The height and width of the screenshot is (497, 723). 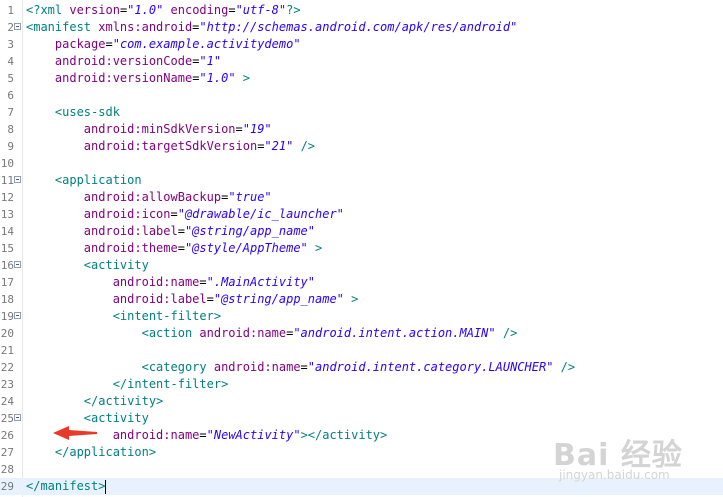 I want to click on code-token: </intent-filter>, so click(x=170, y=384).